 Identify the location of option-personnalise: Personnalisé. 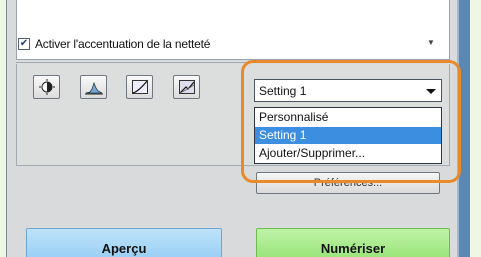
(348, 117).